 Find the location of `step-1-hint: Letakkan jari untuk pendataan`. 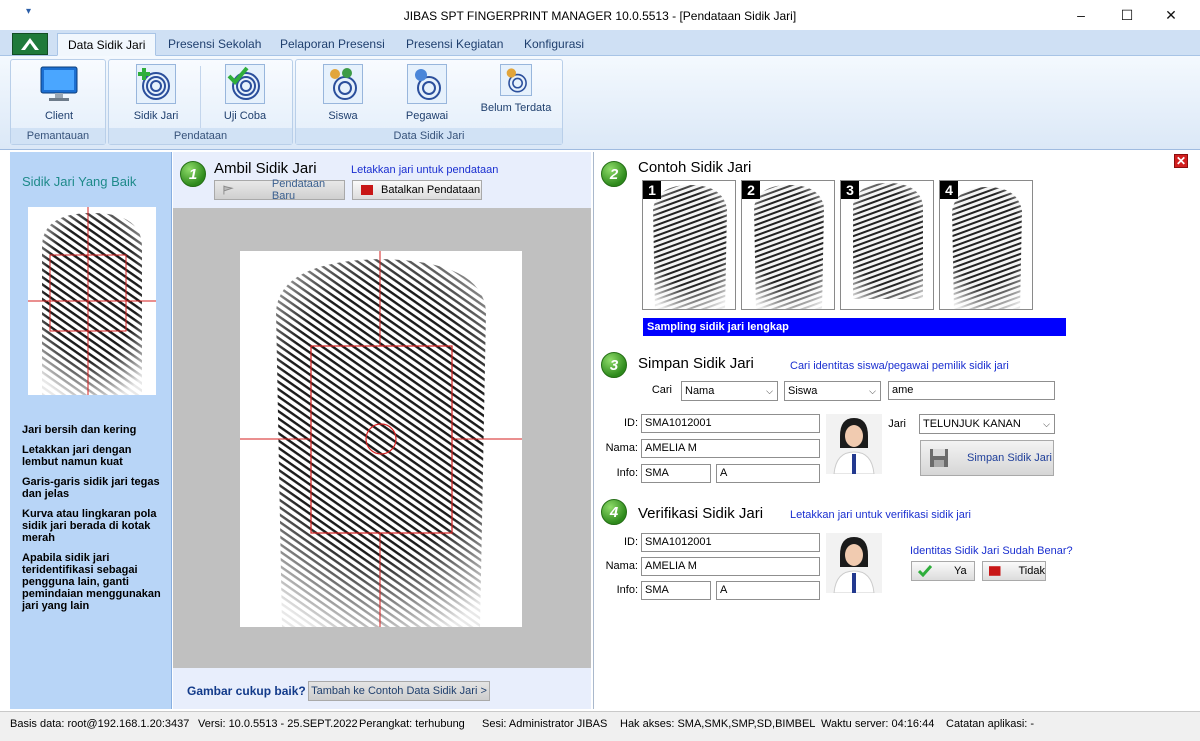

step-1-hint: Letakkan jari untuk pendataan is located at coordinates (425, 170).